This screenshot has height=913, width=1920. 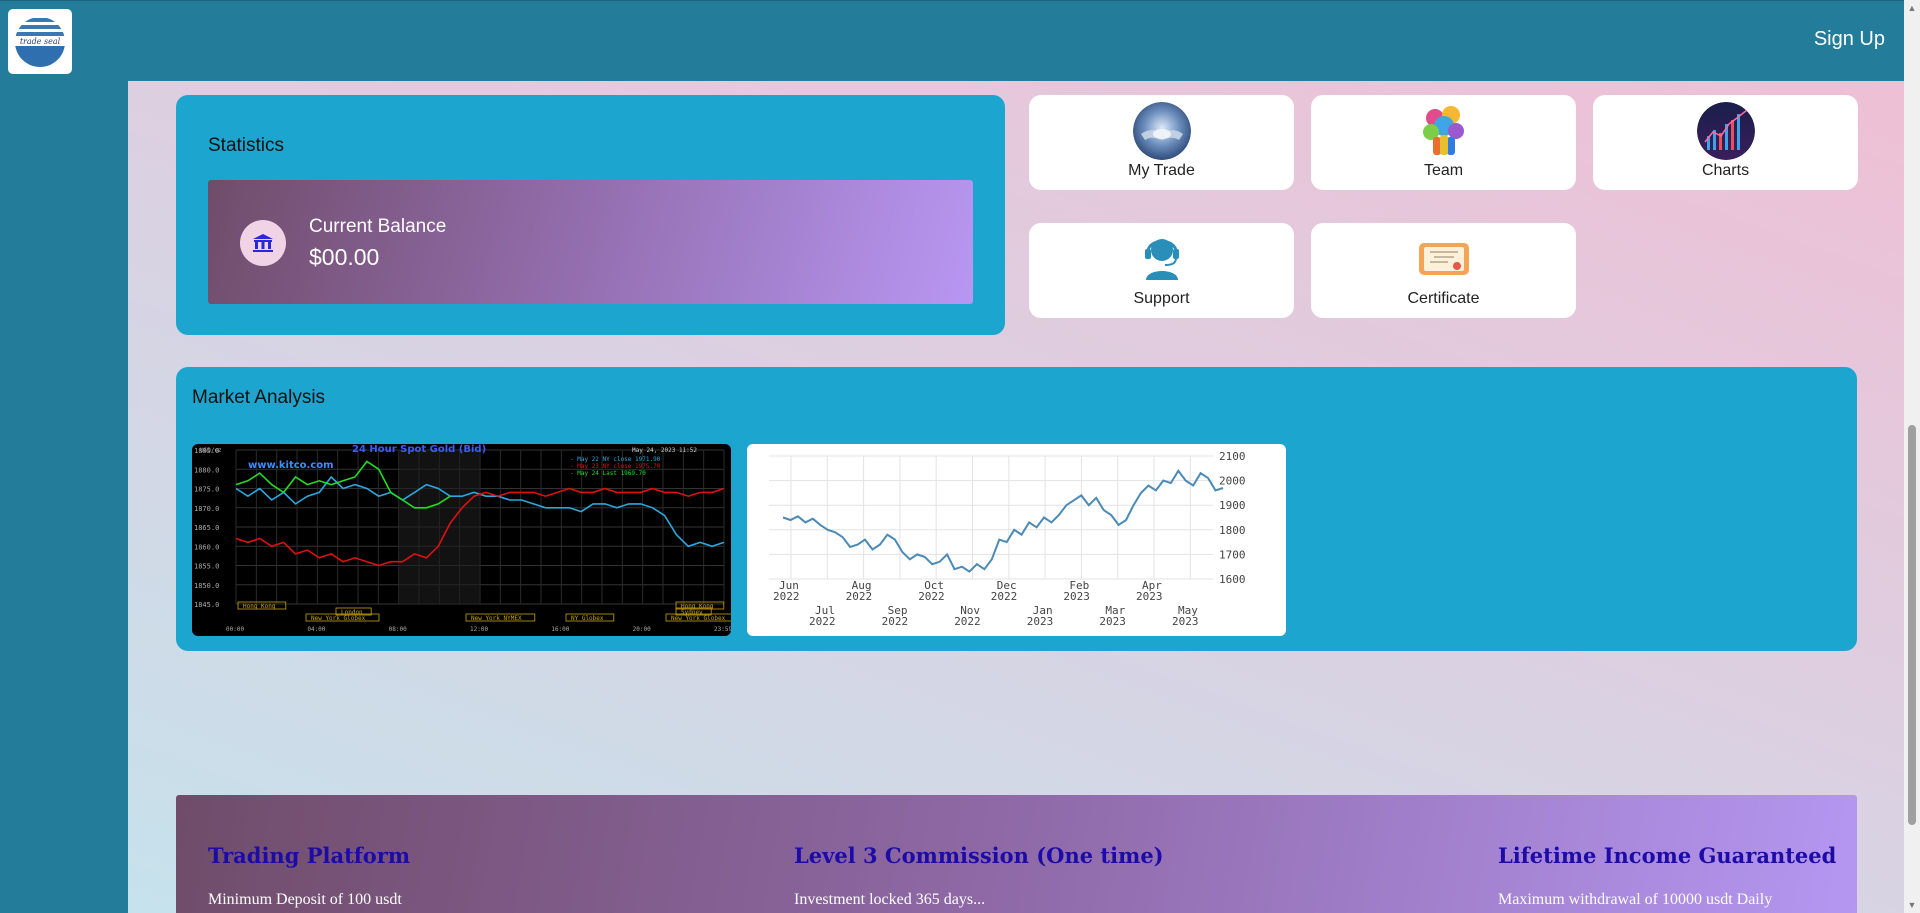 I want to click on session-label: NY Globex, so click(x=587, y=618).